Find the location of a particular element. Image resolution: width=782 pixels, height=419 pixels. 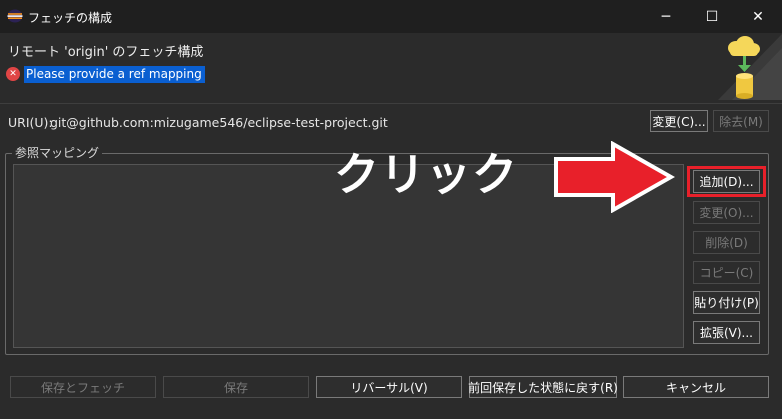

error-message: Please provide a ref mapping is located at coordinates (114, 74).